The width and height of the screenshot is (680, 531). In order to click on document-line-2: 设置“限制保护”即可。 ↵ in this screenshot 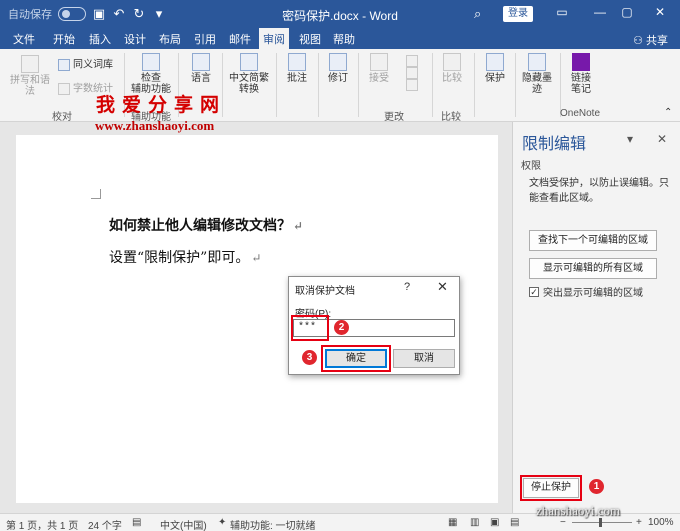, I will do `click(185, 257)`.